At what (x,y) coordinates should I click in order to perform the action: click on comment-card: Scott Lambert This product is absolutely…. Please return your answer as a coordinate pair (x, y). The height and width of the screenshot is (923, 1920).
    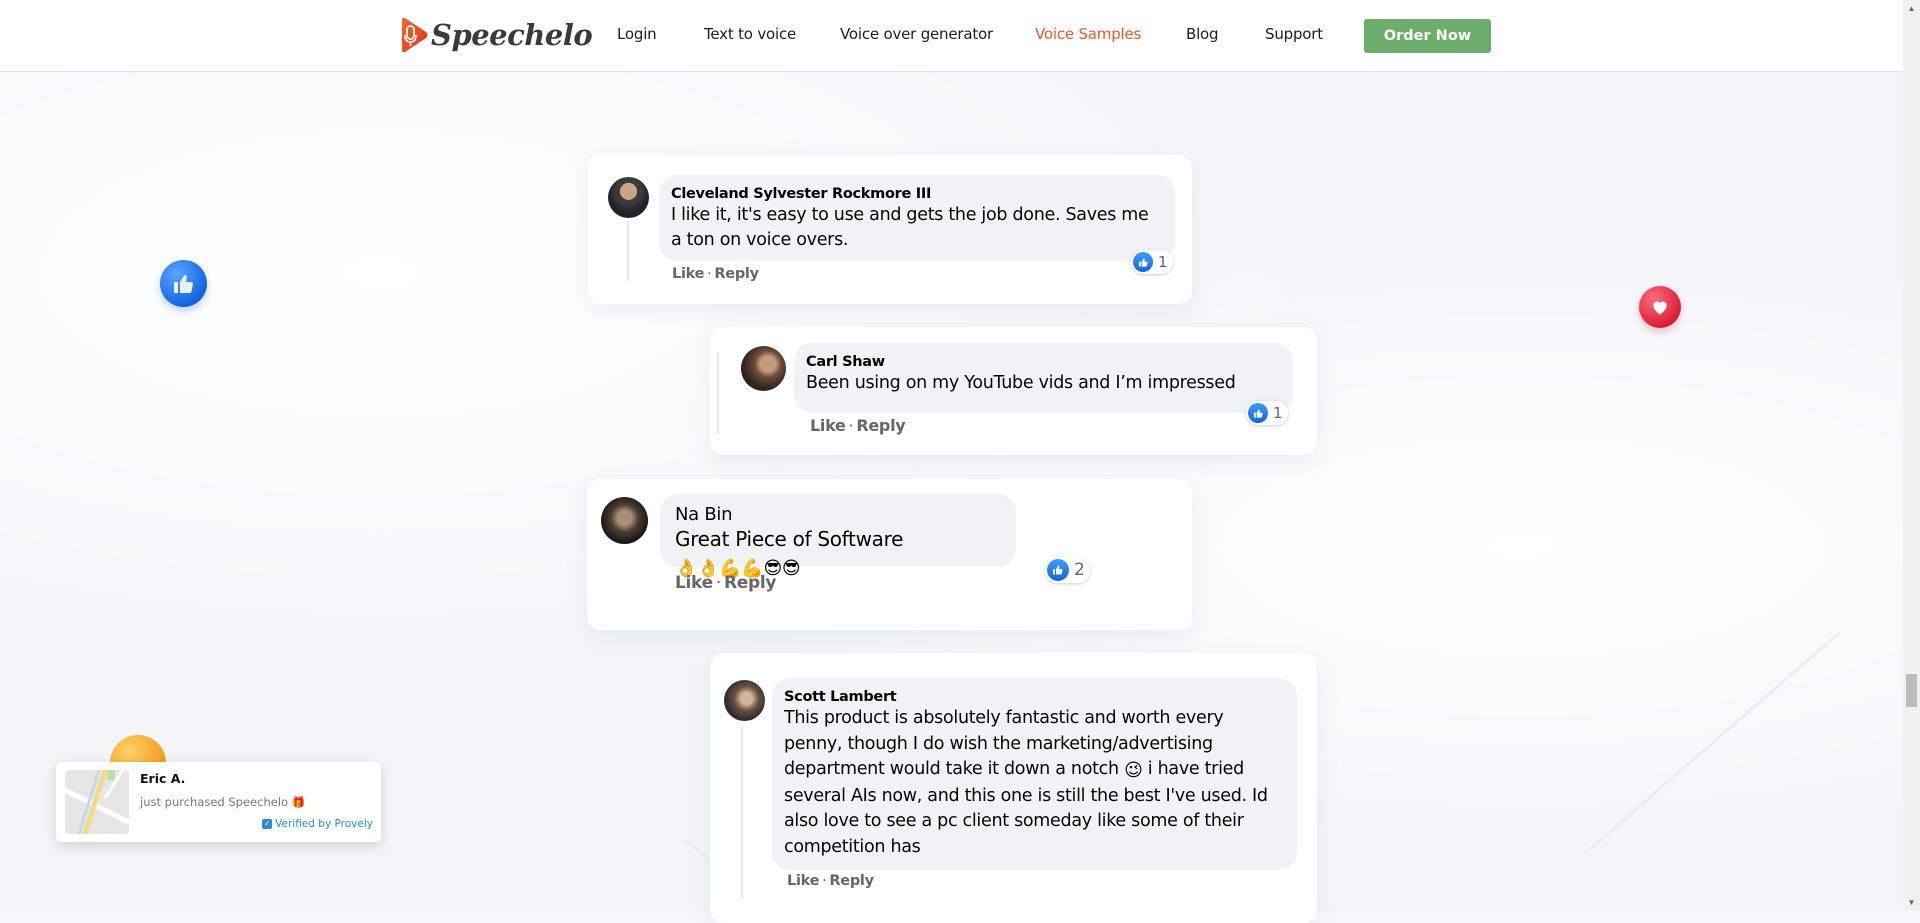
    Looking at the image, I should click on (1013, 788).